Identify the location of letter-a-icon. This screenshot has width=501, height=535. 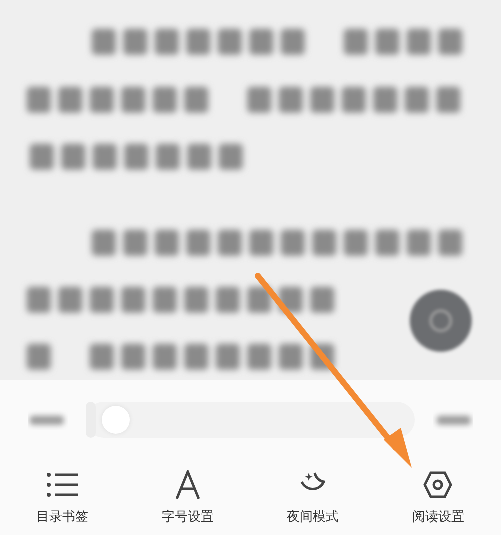
(187, 485).